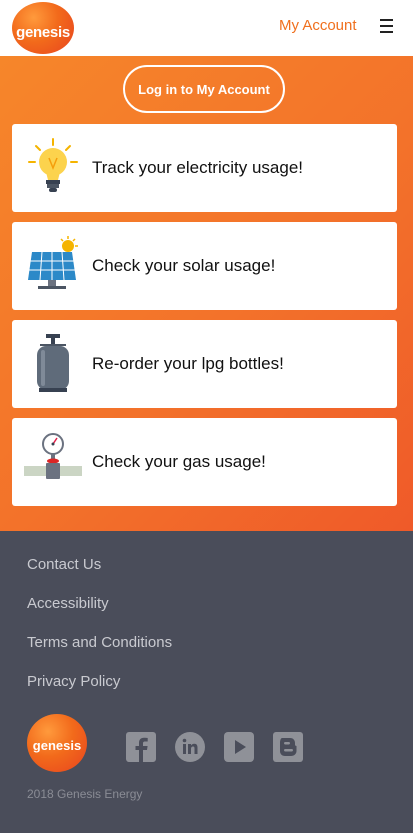 This screenshot has height=833, width=415. I want to click on login-button: Log in to My Account, so click(204, 89).